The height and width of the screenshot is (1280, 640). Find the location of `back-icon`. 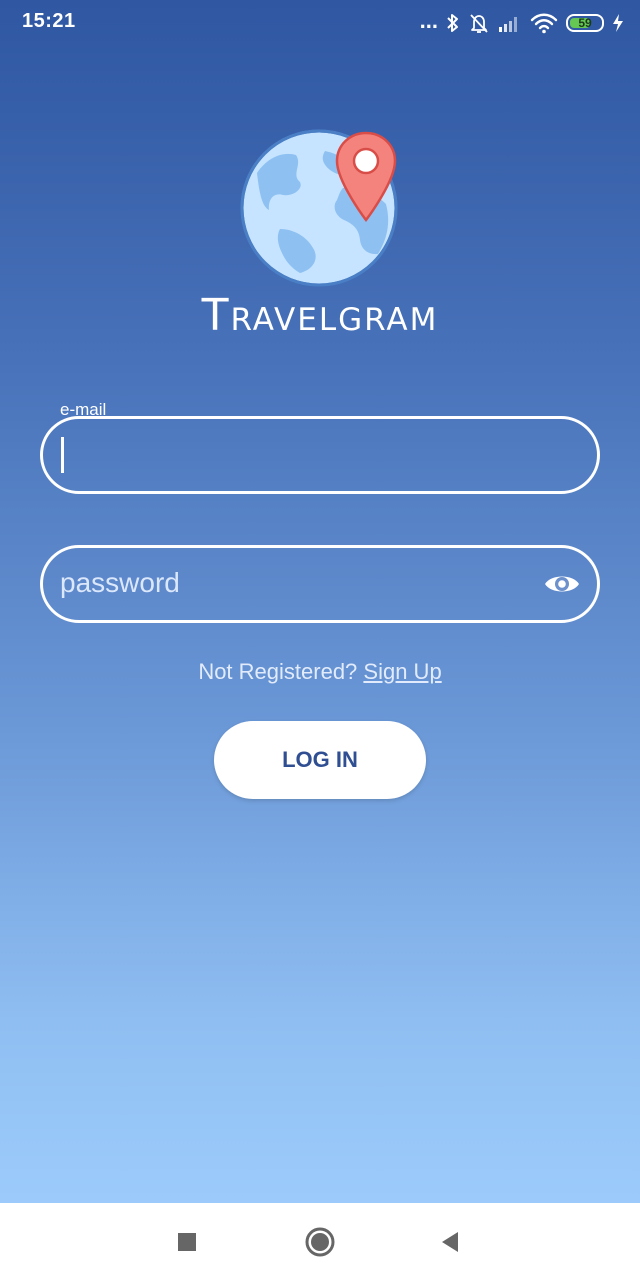

back-icon is located at coordinates (450, 1242).